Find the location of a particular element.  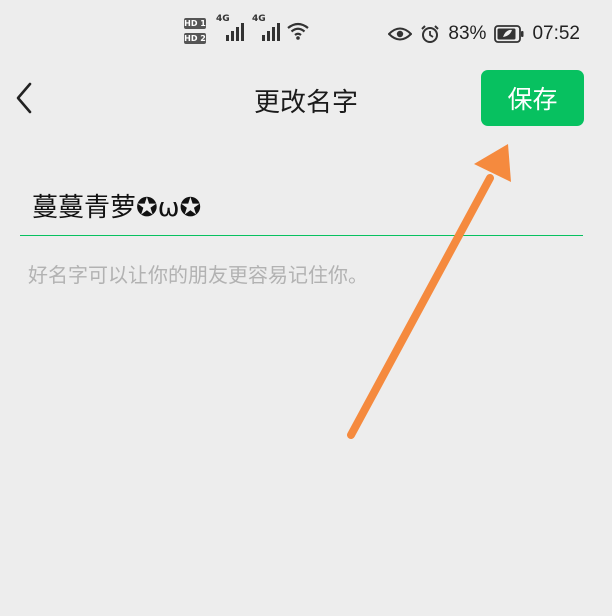

clock: 07:52 is located at coordinates (556, 33).